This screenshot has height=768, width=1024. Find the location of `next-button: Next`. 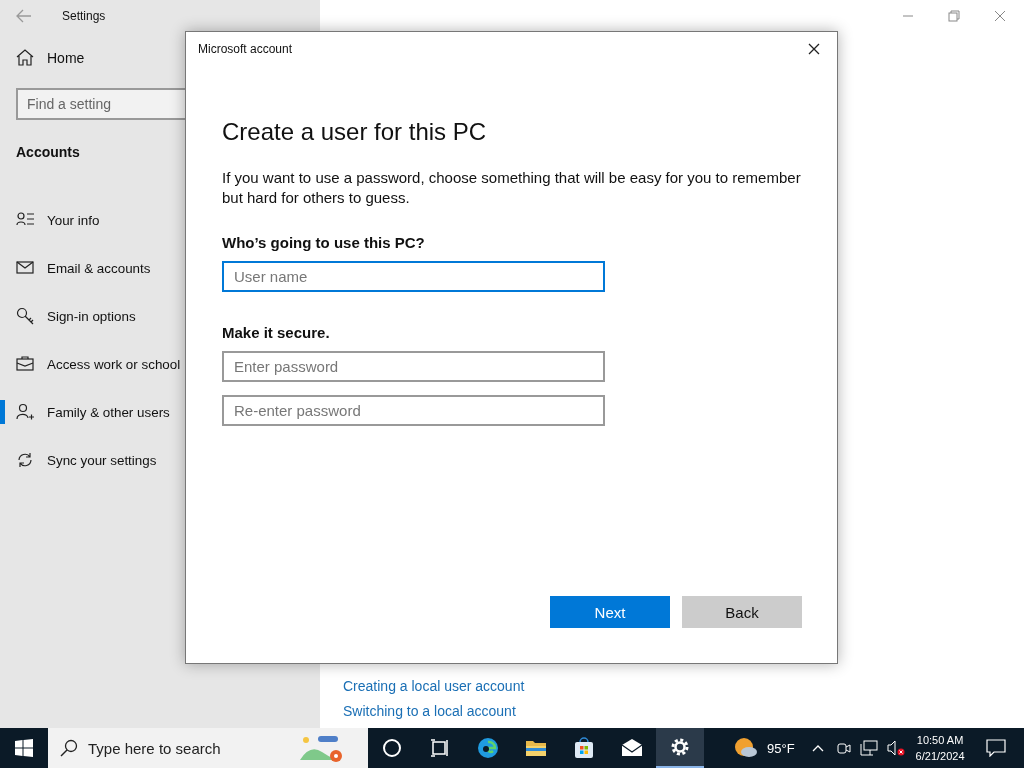

next-button: Next is located at coordinates (610, 612).